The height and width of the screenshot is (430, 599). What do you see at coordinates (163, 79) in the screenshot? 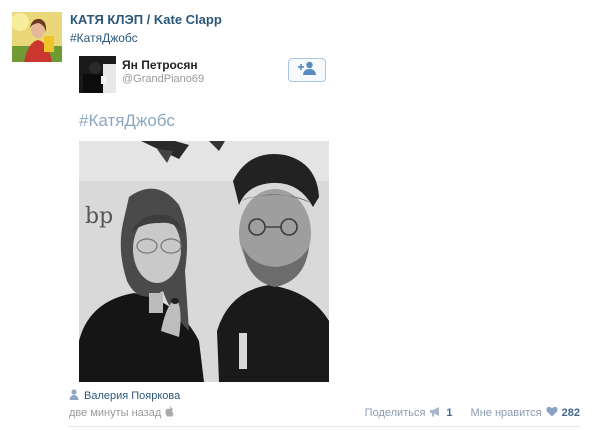
I see `quoted-account-handle: @GrandPiano69` at bounding box center [163, 79].